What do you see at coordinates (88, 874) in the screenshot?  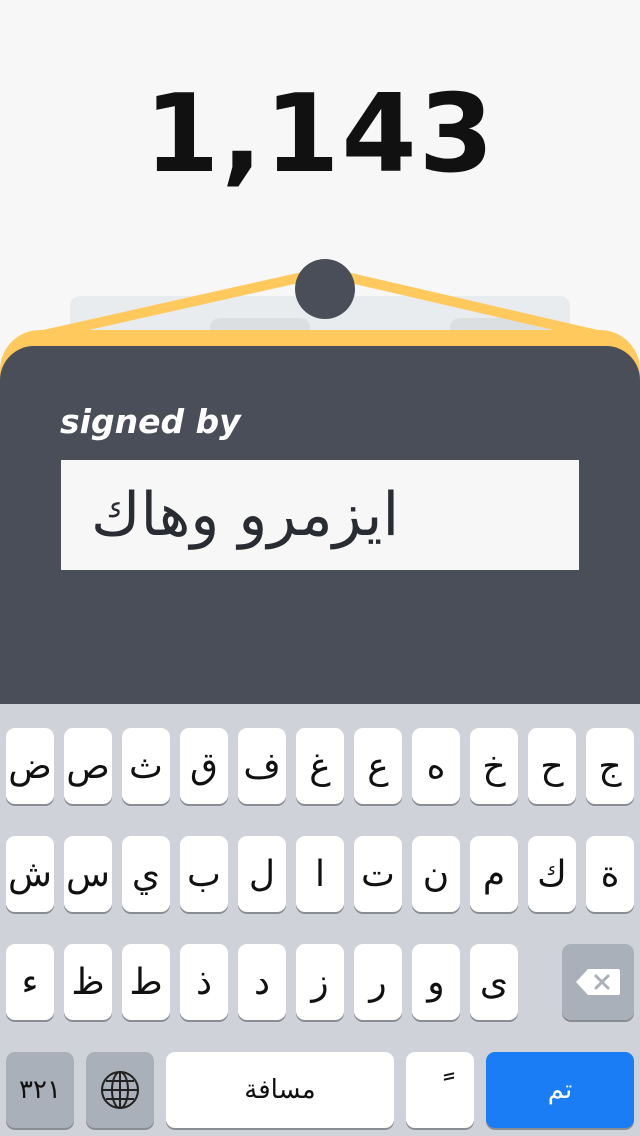 I see `key: س` at bounding box center [88, 874].